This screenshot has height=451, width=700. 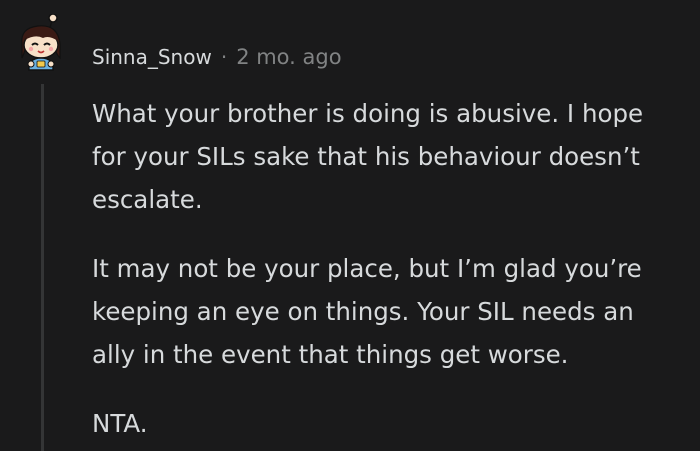 I want to click on thread-collapse-line, so click(x=42, y=267).